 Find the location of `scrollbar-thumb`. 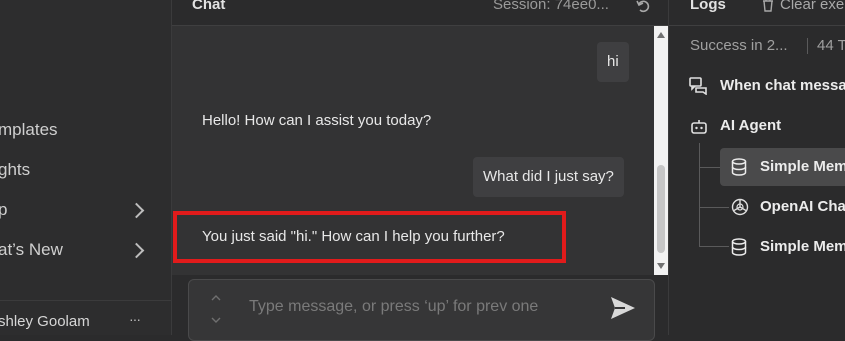

scrollbar-thumb is located at coordinates (661, 209).